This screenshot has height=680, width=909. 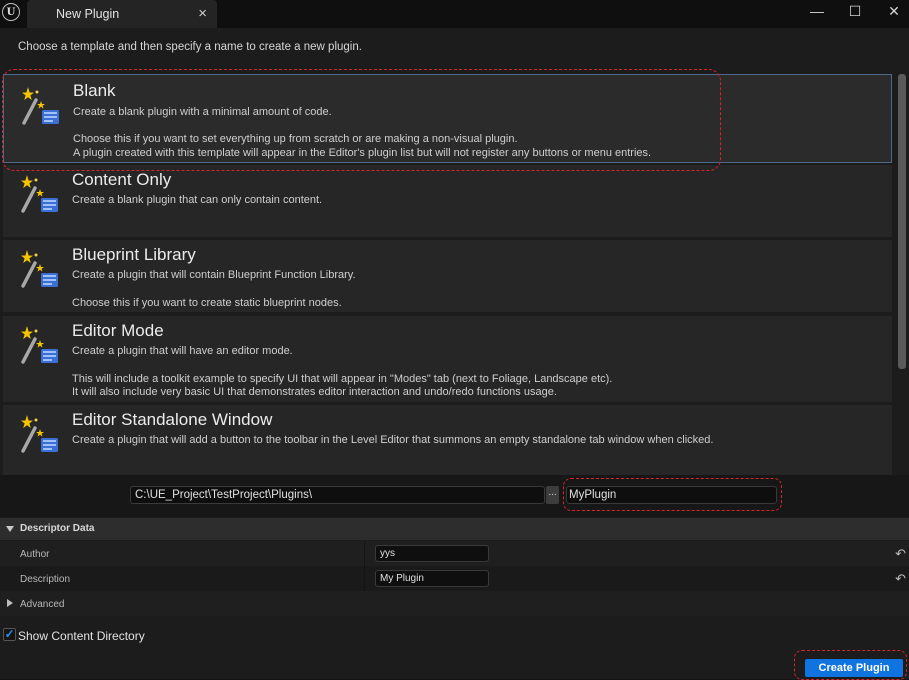 What do you see at coordinates (337, 495) in the screenshot?
I see `plugin-path-input: C:\UE_Project\TestProject\Plugins\` at bounding box center [337, 495].